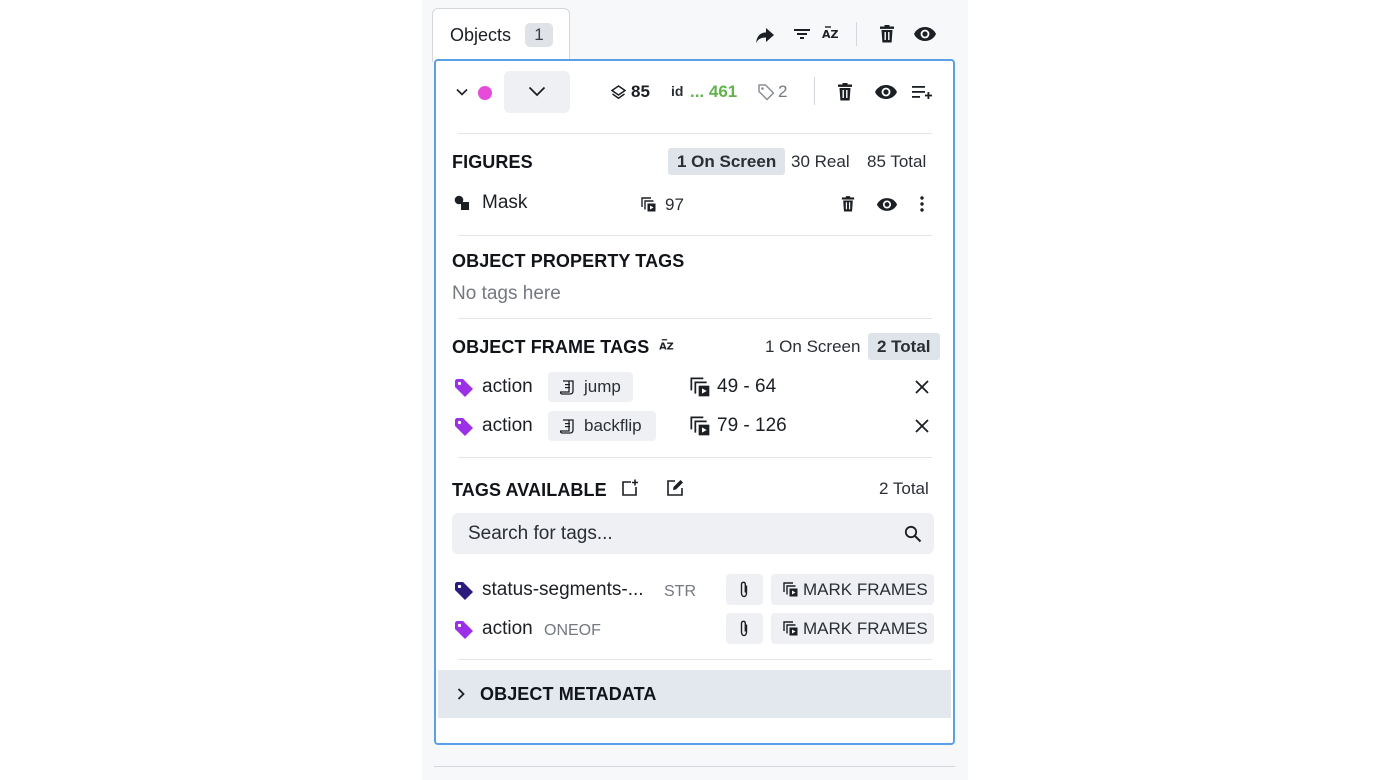  What do you see at coordinates (727, 161) in the screenshot?
I see `figures-filter-on-screen: 1 On Screen` at bounding box center [727, 161].